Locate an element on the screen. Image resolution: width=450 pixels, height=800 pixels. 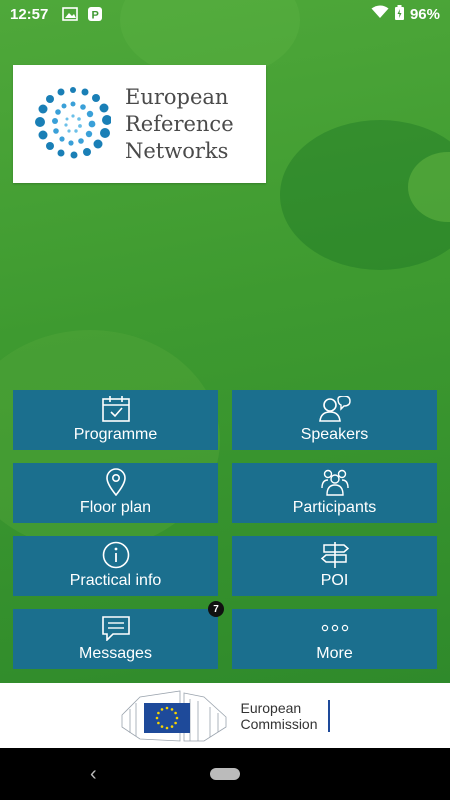
app-logo: European Reference Networks is located at coordinates (139, 124).